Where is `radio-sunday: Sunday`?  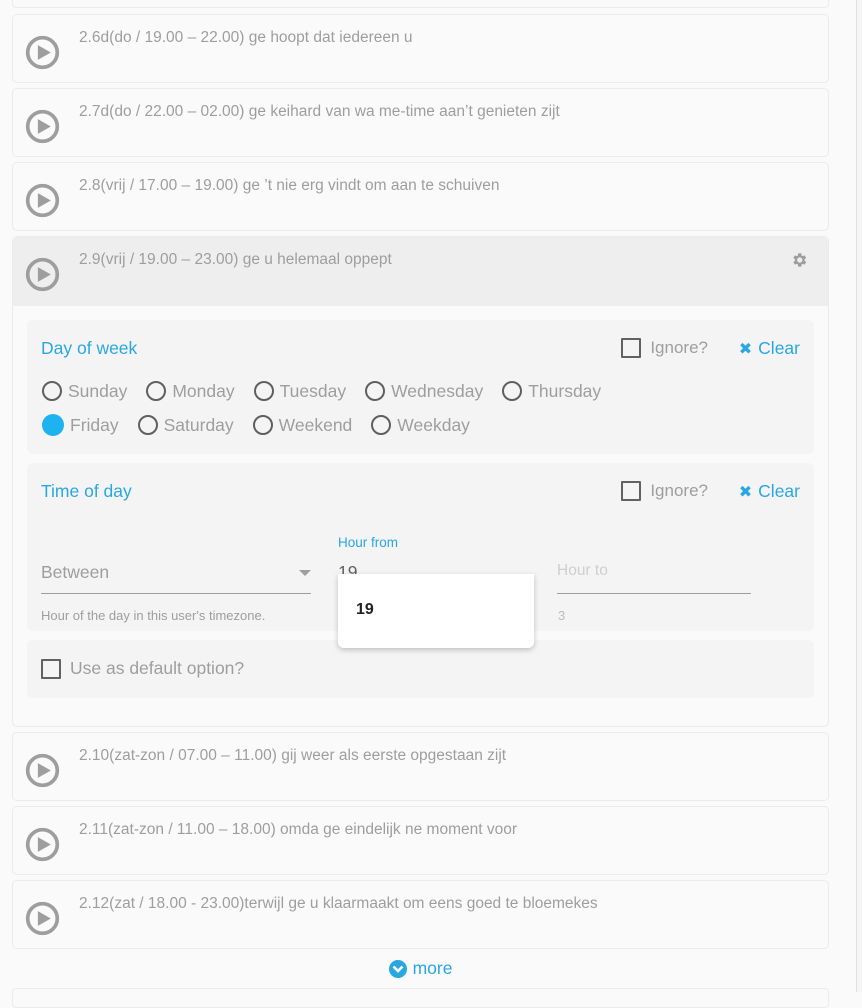 radio-sunday: Sunday is located at coordinates (84, 391).